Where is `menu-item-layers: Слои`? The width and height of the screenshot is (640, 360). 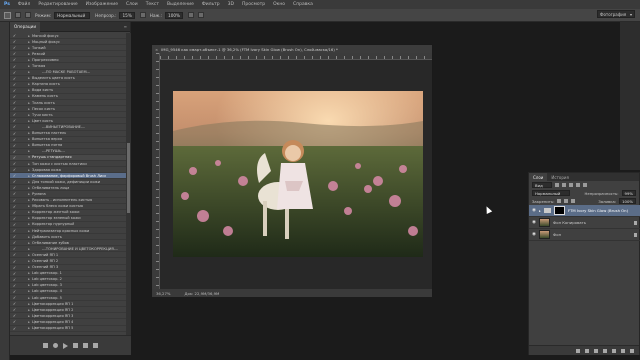
menu-item-layers: Слои is located at coordinates (132, 4).